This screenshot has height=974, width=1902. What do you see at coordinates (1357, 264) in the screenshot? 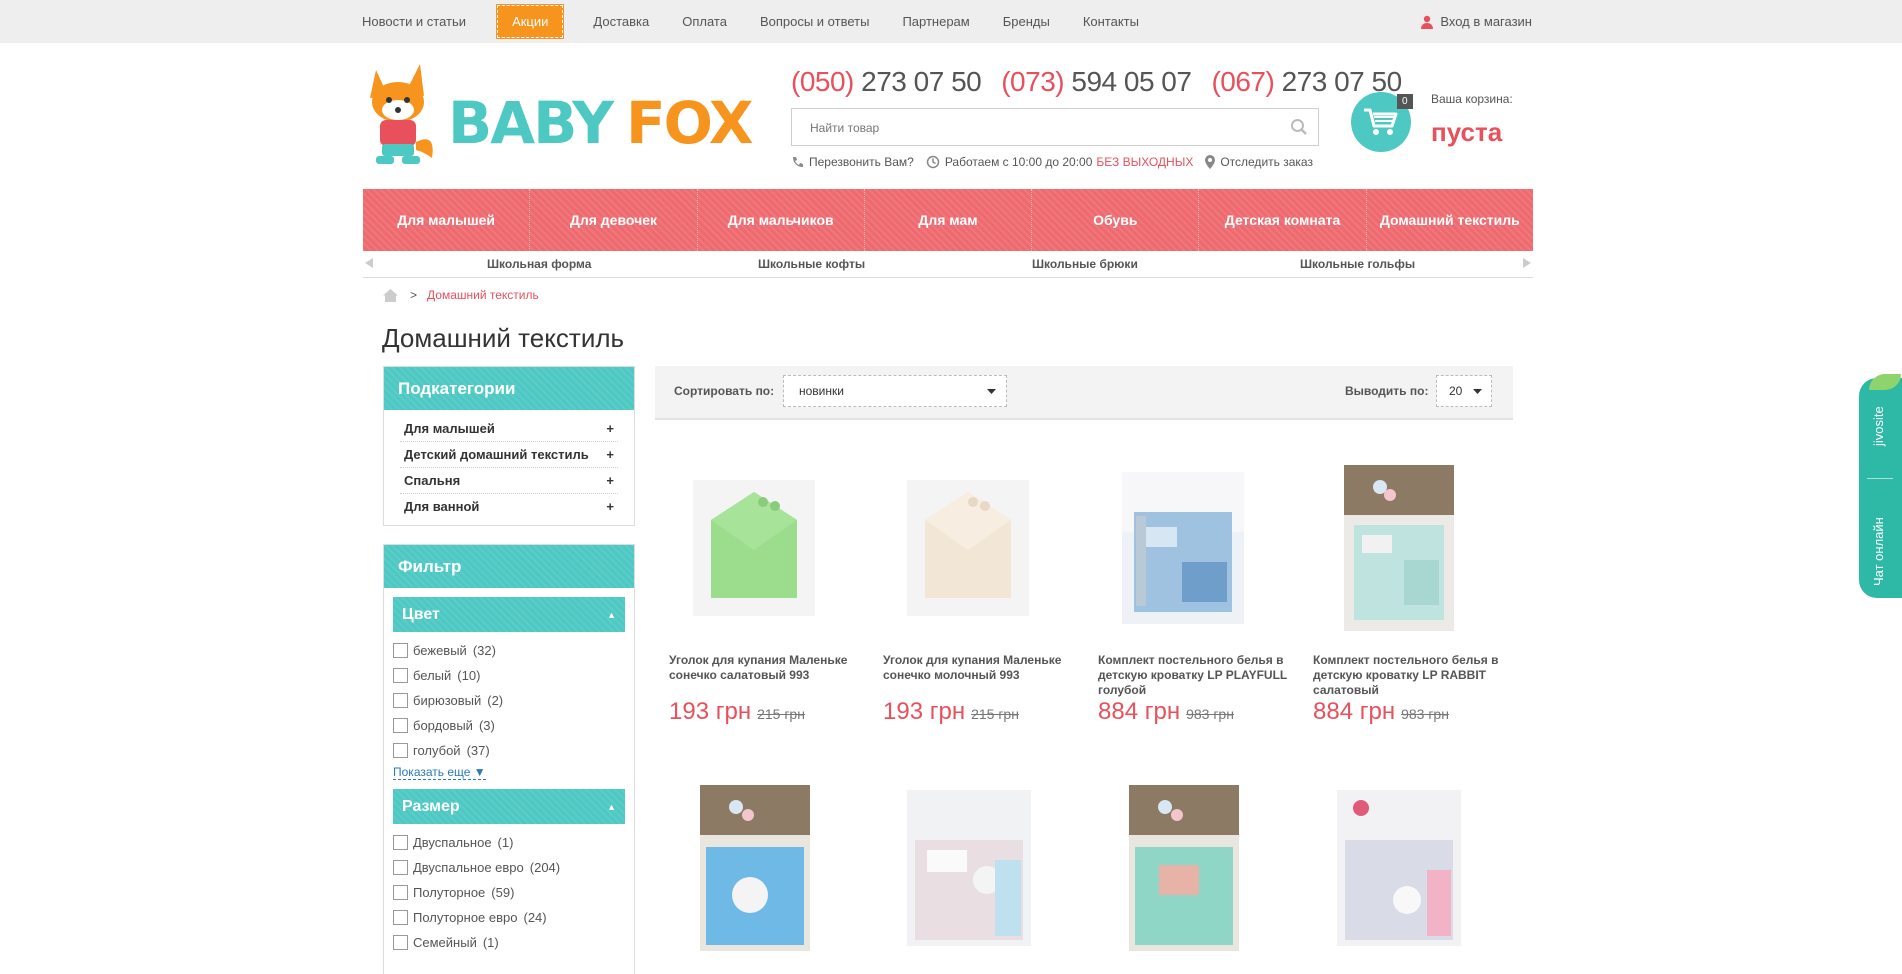
I see `subnav-school-turtlenecks: Школьные гольфы` at bounding box center [1357, 264].